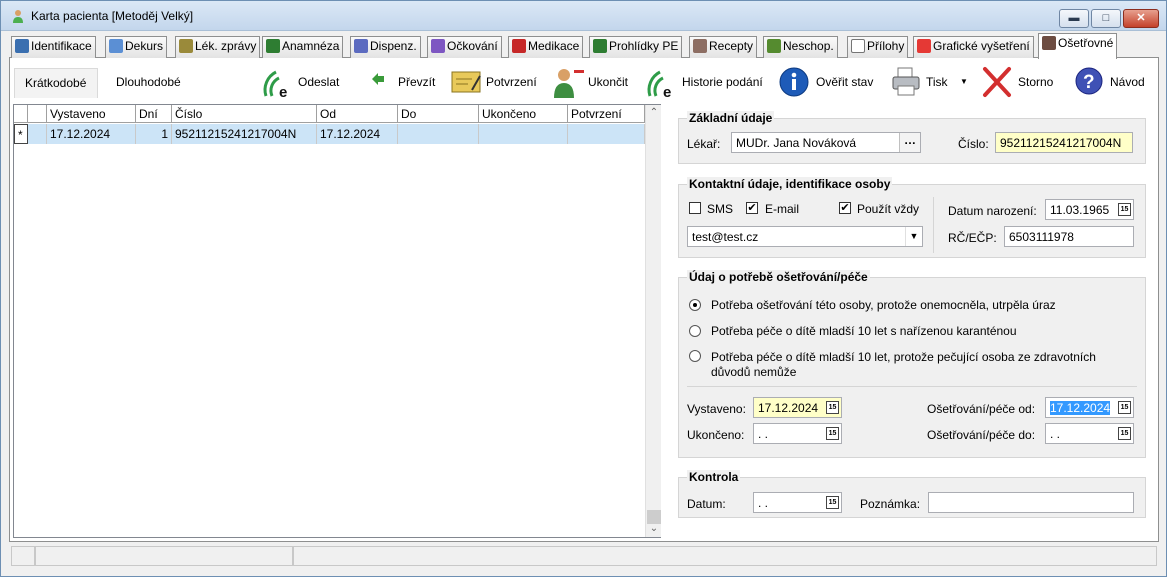  Describe the element at coordinates (636, 47) in the screenshot. I see `tab-prohlidky-pe: Prohlídky PE` at that location.